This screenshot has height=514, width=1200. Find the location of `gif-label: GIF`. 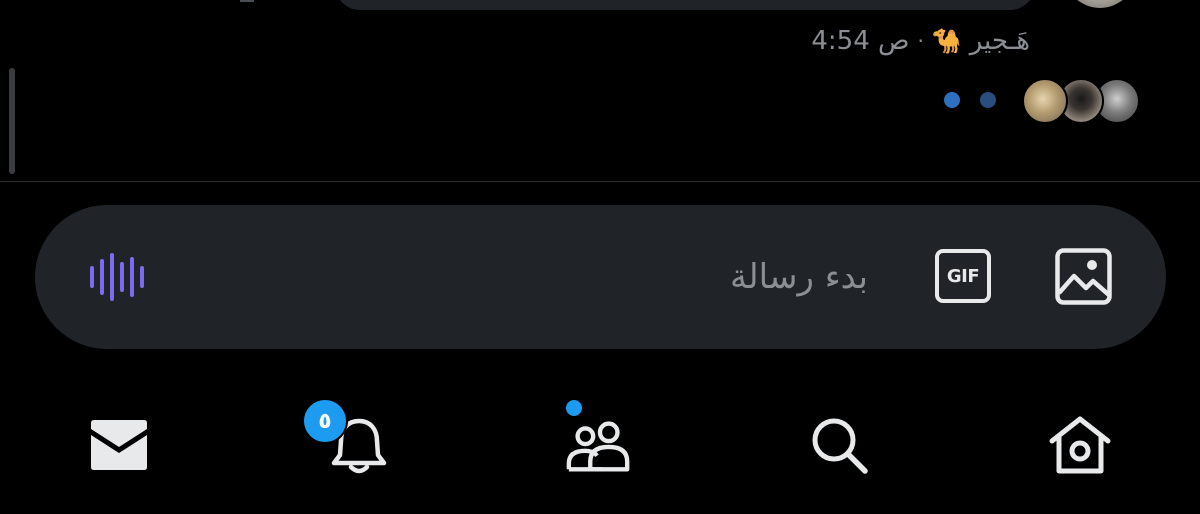

gif-label: GIF is located at coordinates (963, 276).